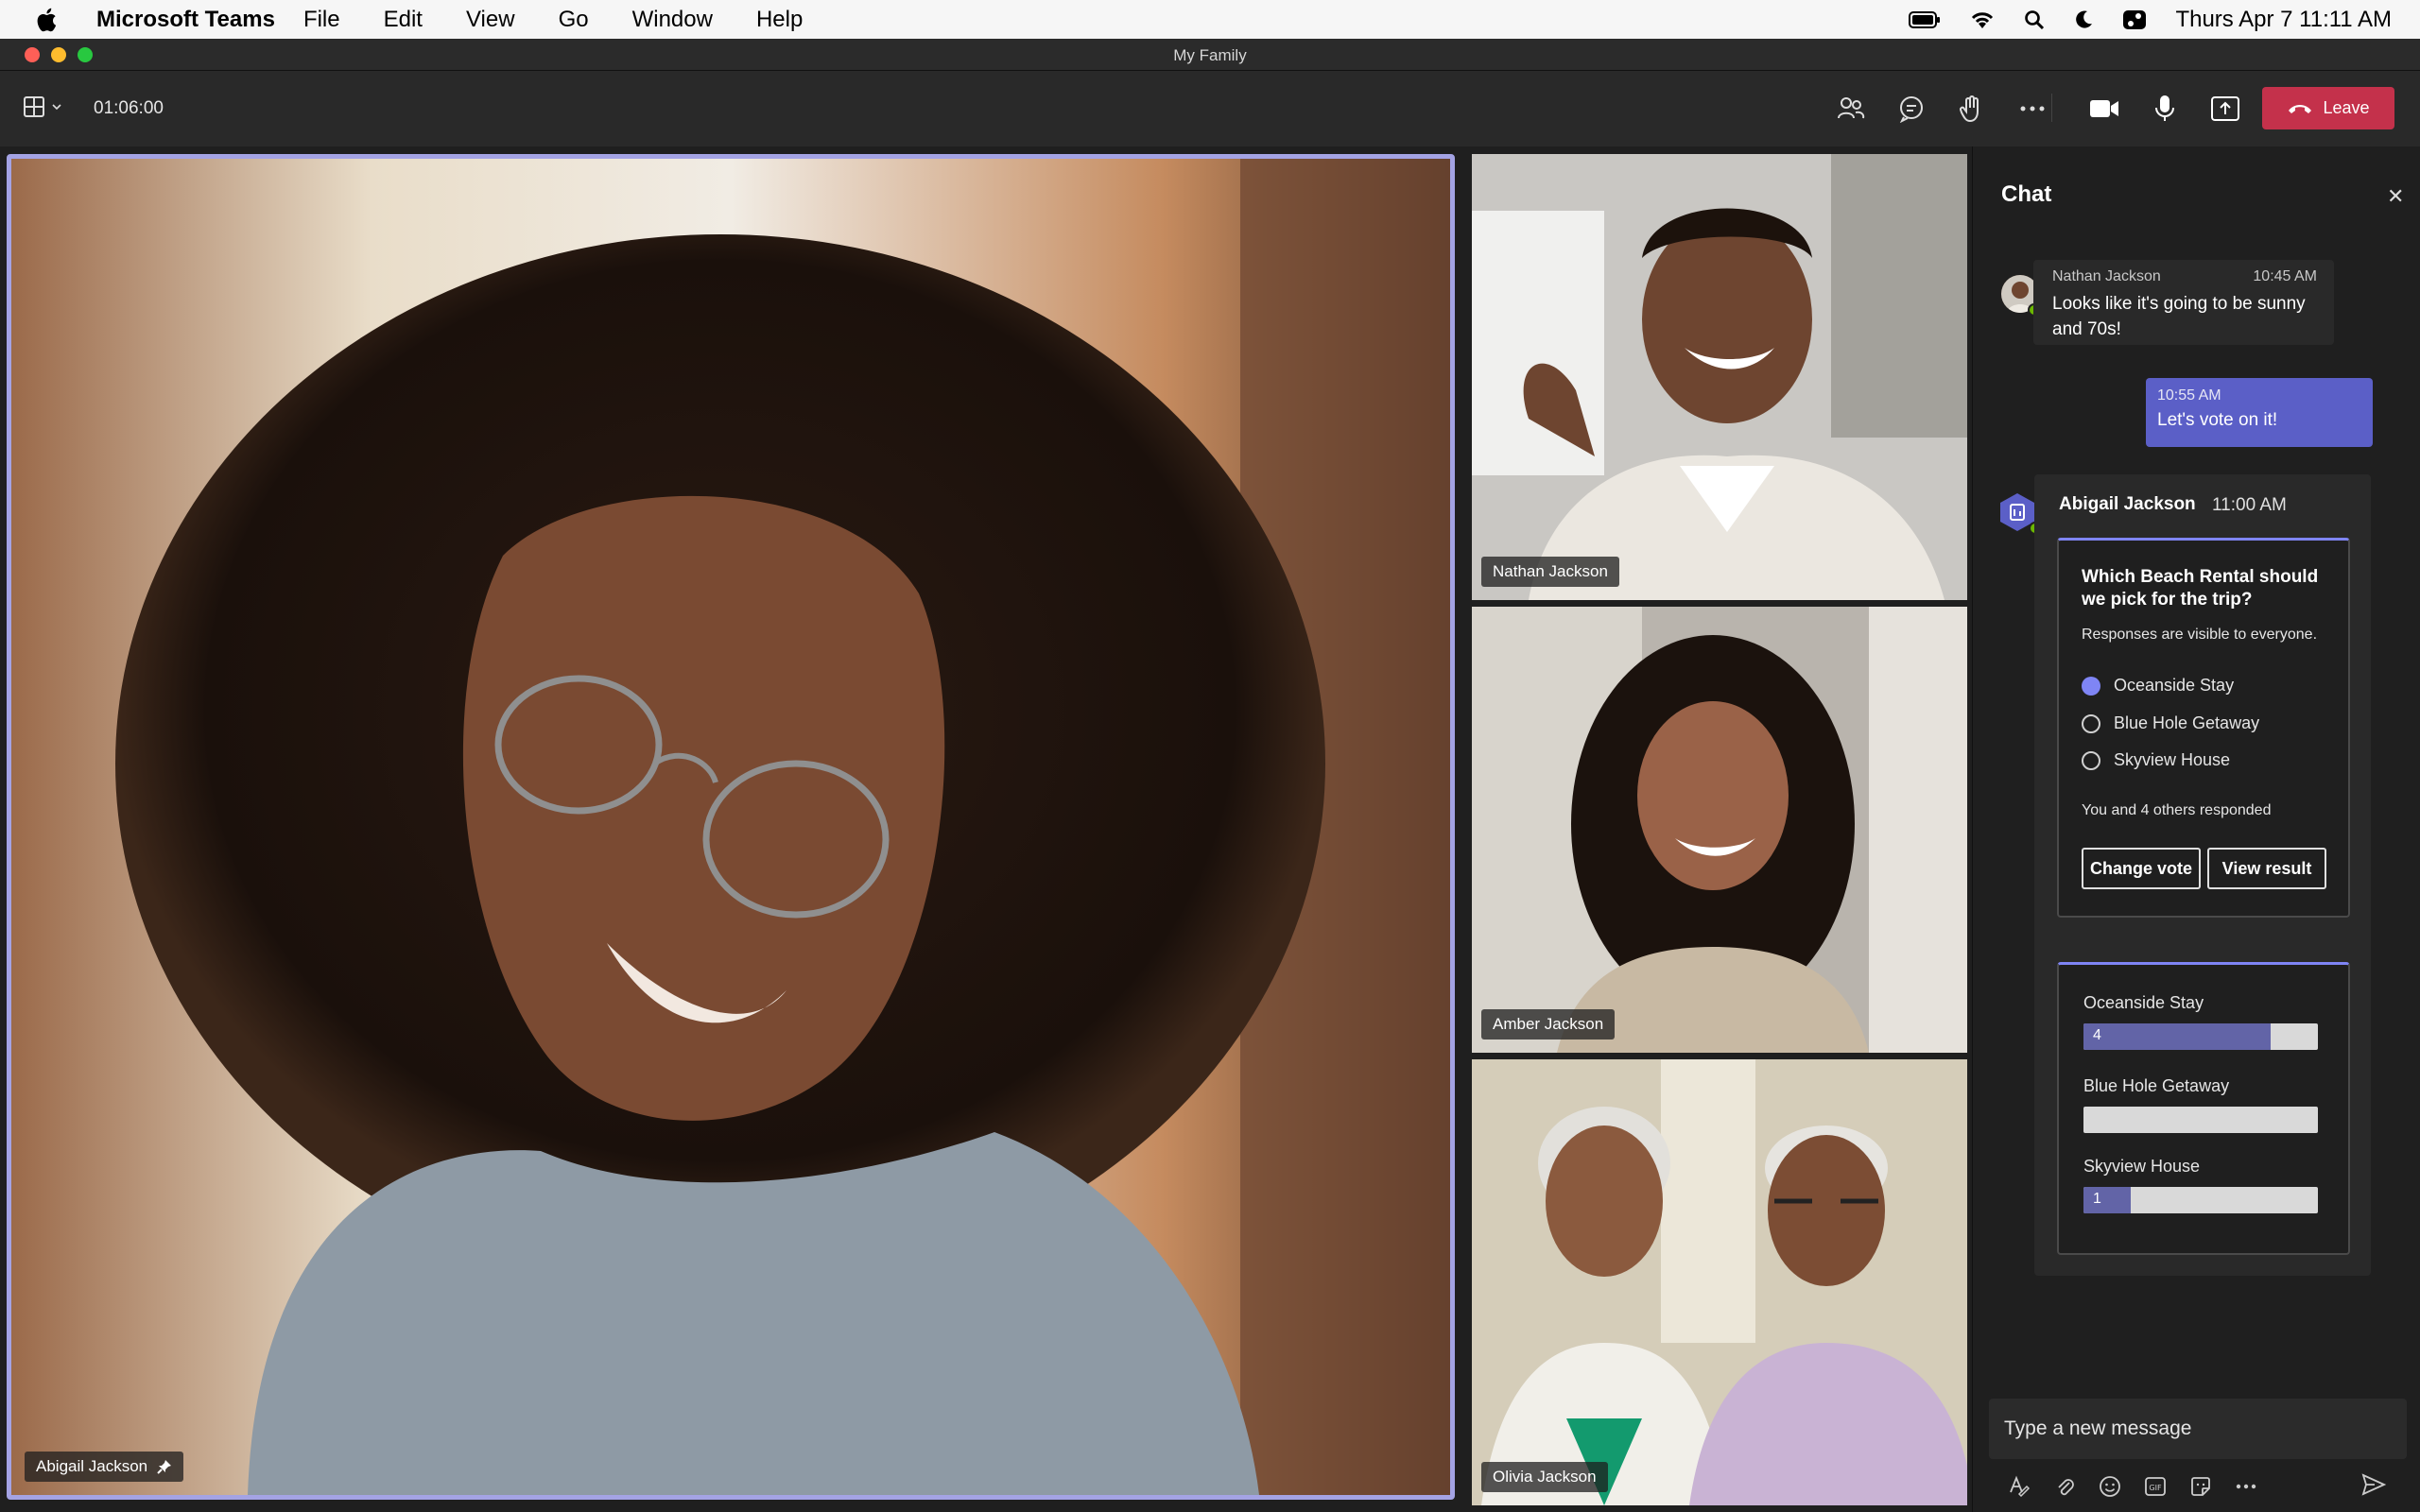 The height and width of the screenshot is (1512, 2420). Describe the element at coordinates (2091, 686) in the screenshot. I see `radio-selected-icon` at that location.